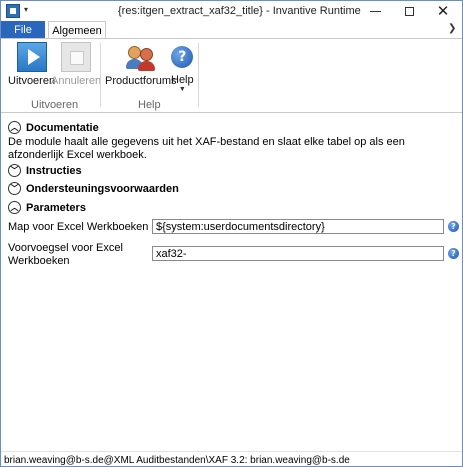 This screenshot has height=467, width=463. I want to click on app-icon, so click(13, 11).